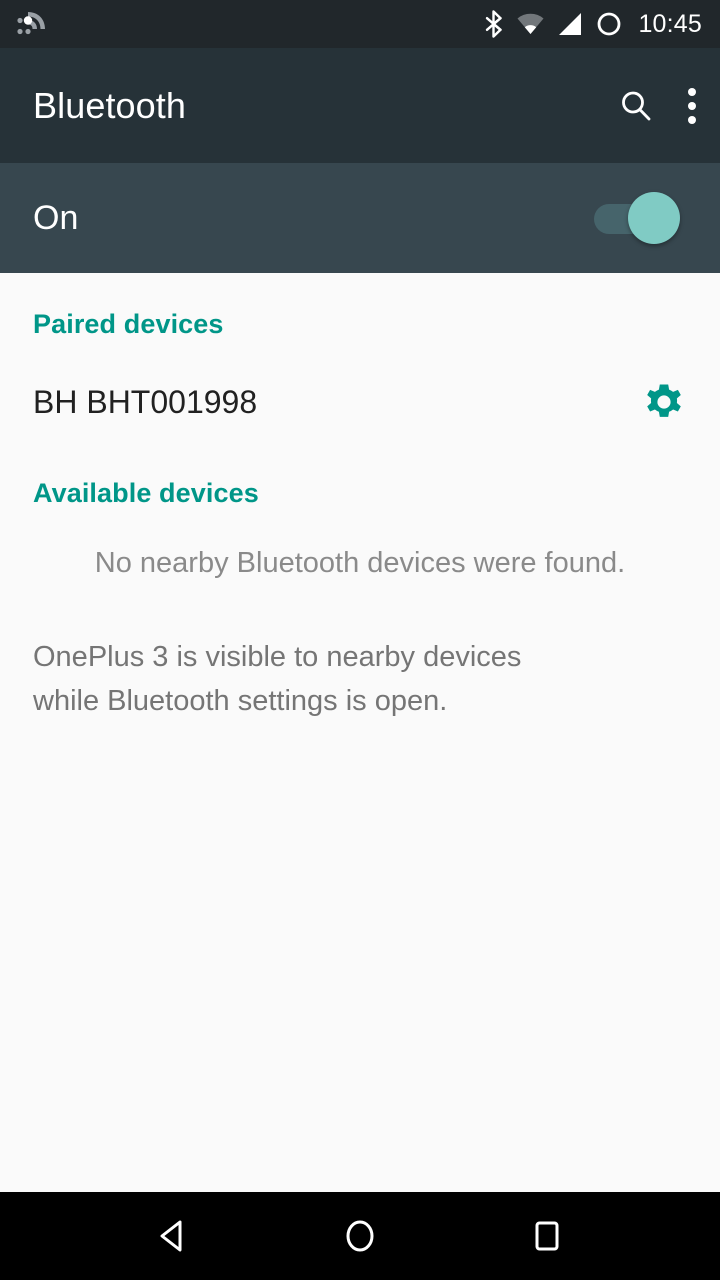 This screenshot has width=720, height=1280. What do you see at coordinates (173, 1236) in the screenshot?
I see `back-button` at bounding box center [173, 1236].